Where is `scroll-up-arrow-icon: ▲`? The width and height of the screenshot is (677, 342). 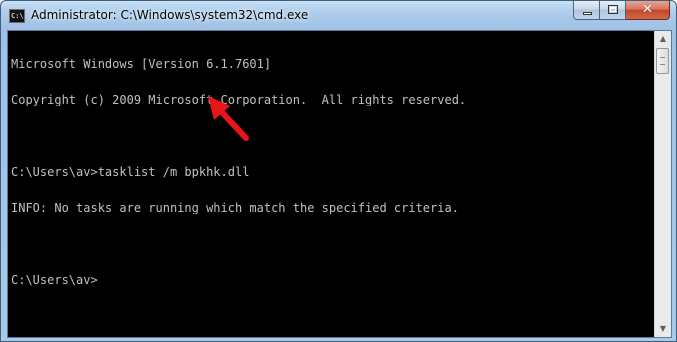 scroll-up-arrow-icon: ▲ is located at coordinates (663, 39).